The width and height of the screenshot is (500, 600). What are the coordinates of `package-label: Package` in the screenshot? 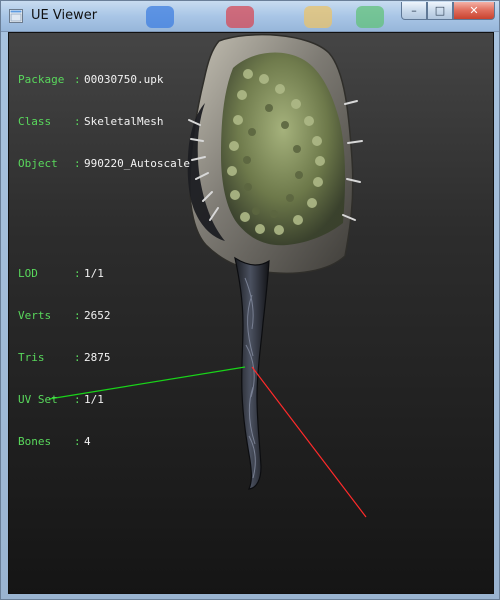 It's located at (41, 79).